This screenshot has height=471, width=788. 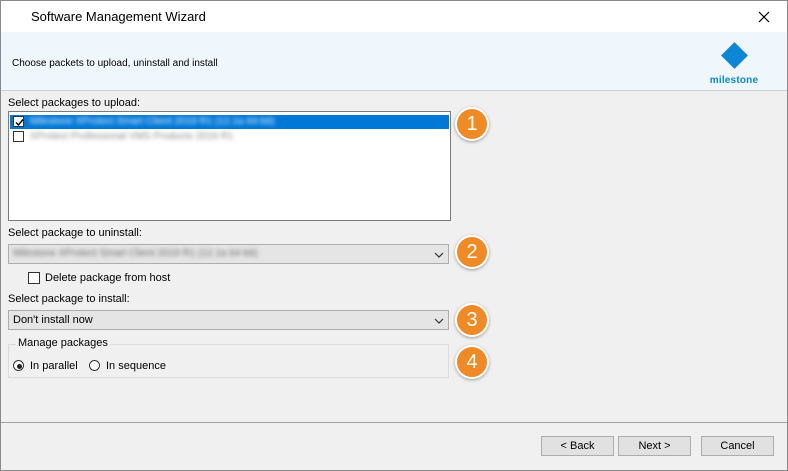 I want to click on close-button, so click(x=764, y=16).